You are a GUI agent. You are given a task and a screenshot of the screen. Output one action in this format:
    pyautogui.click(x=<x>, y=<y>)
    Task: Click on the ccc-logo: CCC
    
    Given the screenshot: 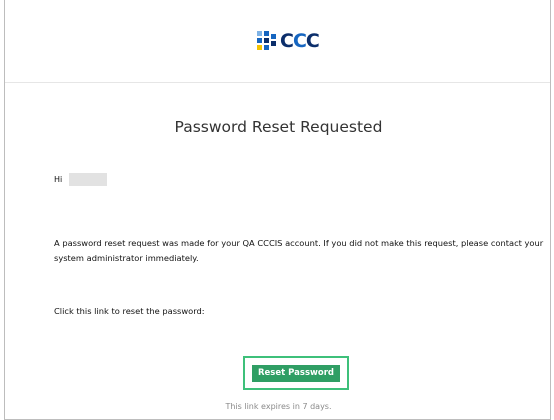 What is the action you would take?
    pyautogui.click(x=288, y=41)
    